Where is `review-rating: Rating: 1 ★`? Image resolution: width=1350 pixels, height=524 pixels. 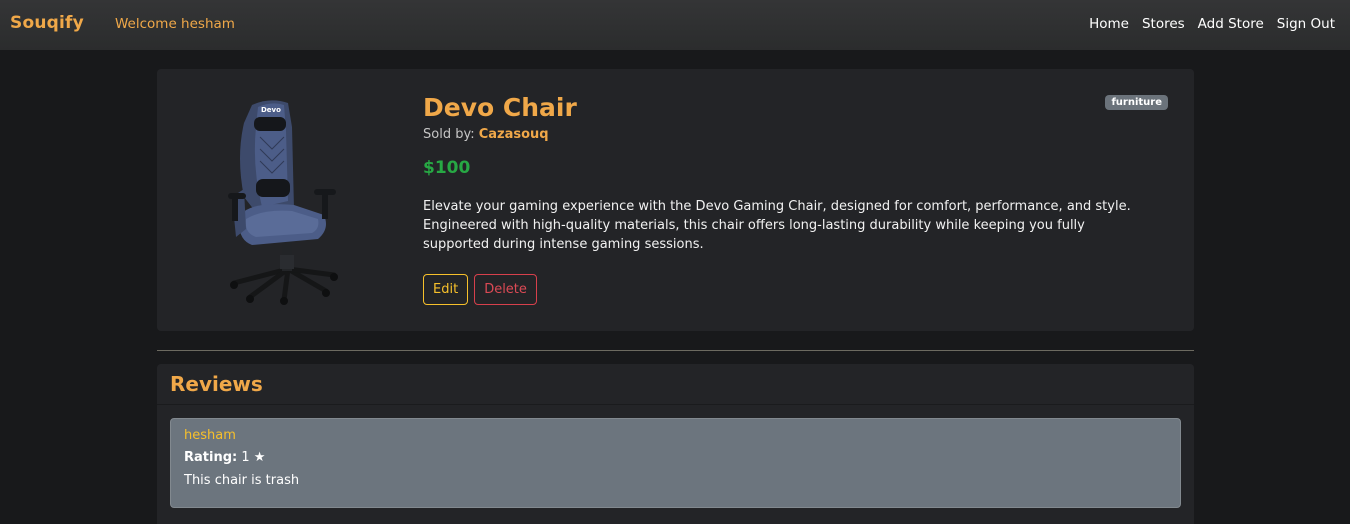 review-rating: Rating: 1 ★ is located at coordinates (675, 457).